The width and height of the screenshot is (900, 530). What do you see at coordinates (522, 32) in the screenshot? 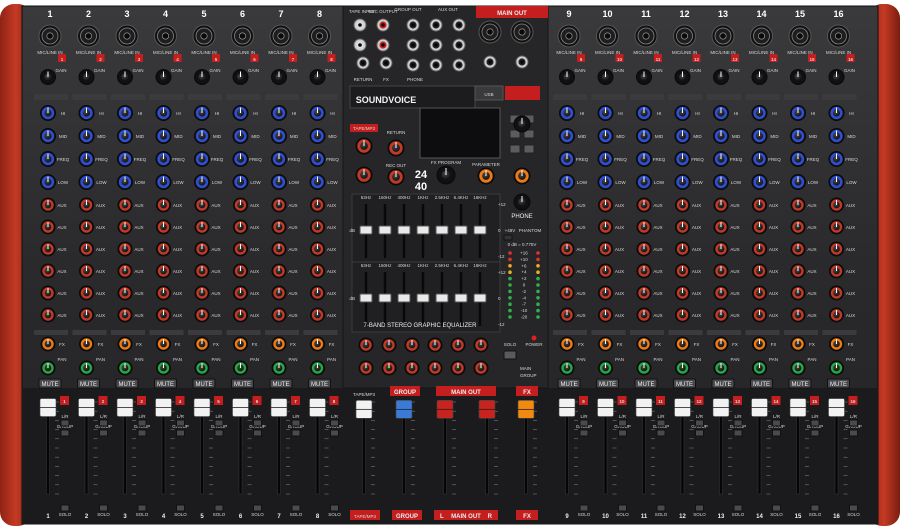
I see `main-out-xlr-r` at bounding box center [522, 32].